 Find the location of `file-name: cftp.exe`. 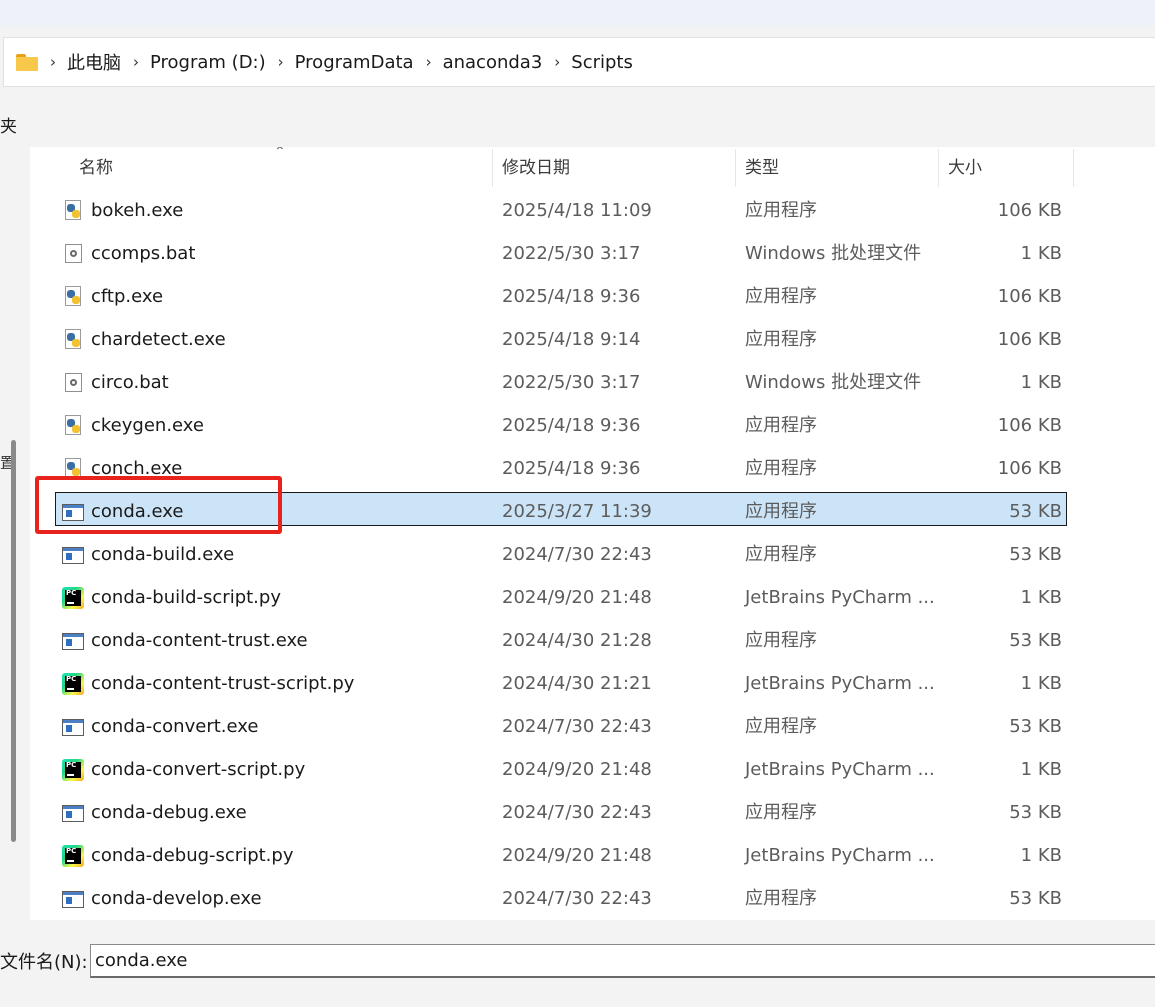

file-name: cftp.exe is located at coordinates (127, 296).